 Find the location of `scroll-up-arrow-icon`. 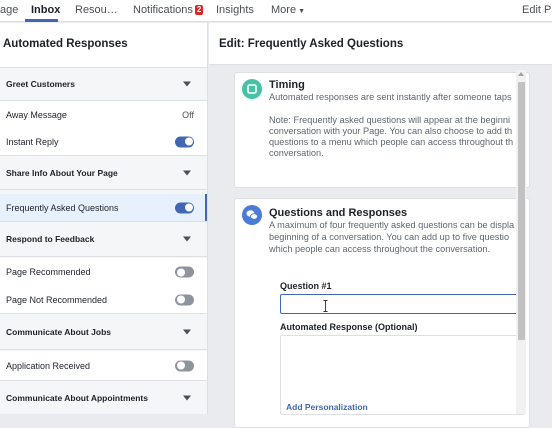

scroll-up-arrow-icon is located at coordinates (521, 74).